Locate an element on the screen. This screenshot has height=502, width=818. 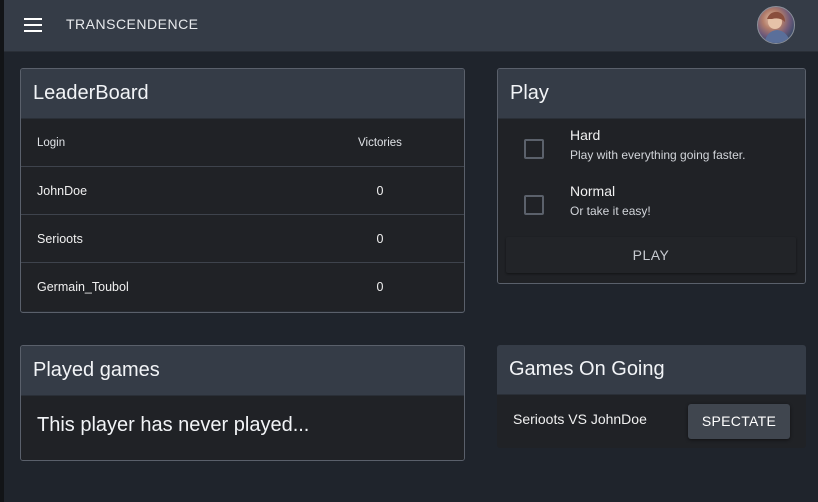
hard-checkbox is located at coordinates (534, 149).